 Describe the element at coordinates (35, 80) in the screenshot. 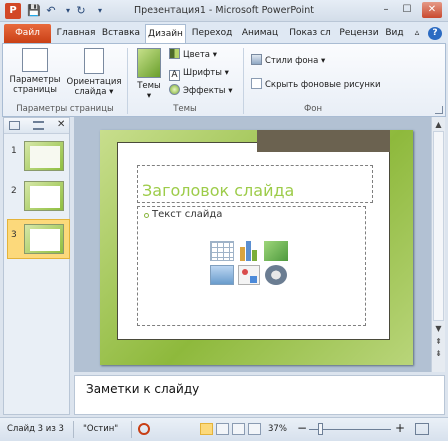

I see `page-setup-label-1: Параметры` at that location.